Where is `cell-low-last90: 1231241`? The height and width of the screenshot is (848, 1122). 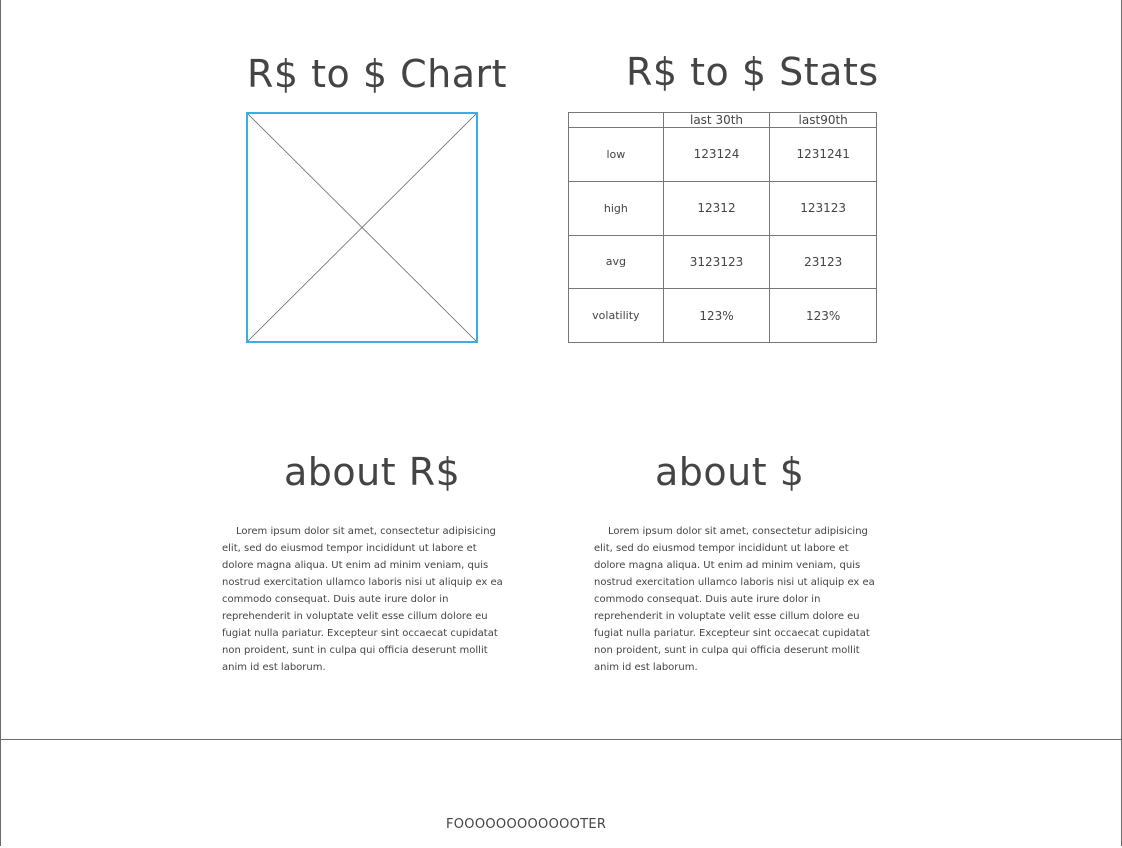 cell-low-last90: 1231241 is located at coordinates (823, 154).